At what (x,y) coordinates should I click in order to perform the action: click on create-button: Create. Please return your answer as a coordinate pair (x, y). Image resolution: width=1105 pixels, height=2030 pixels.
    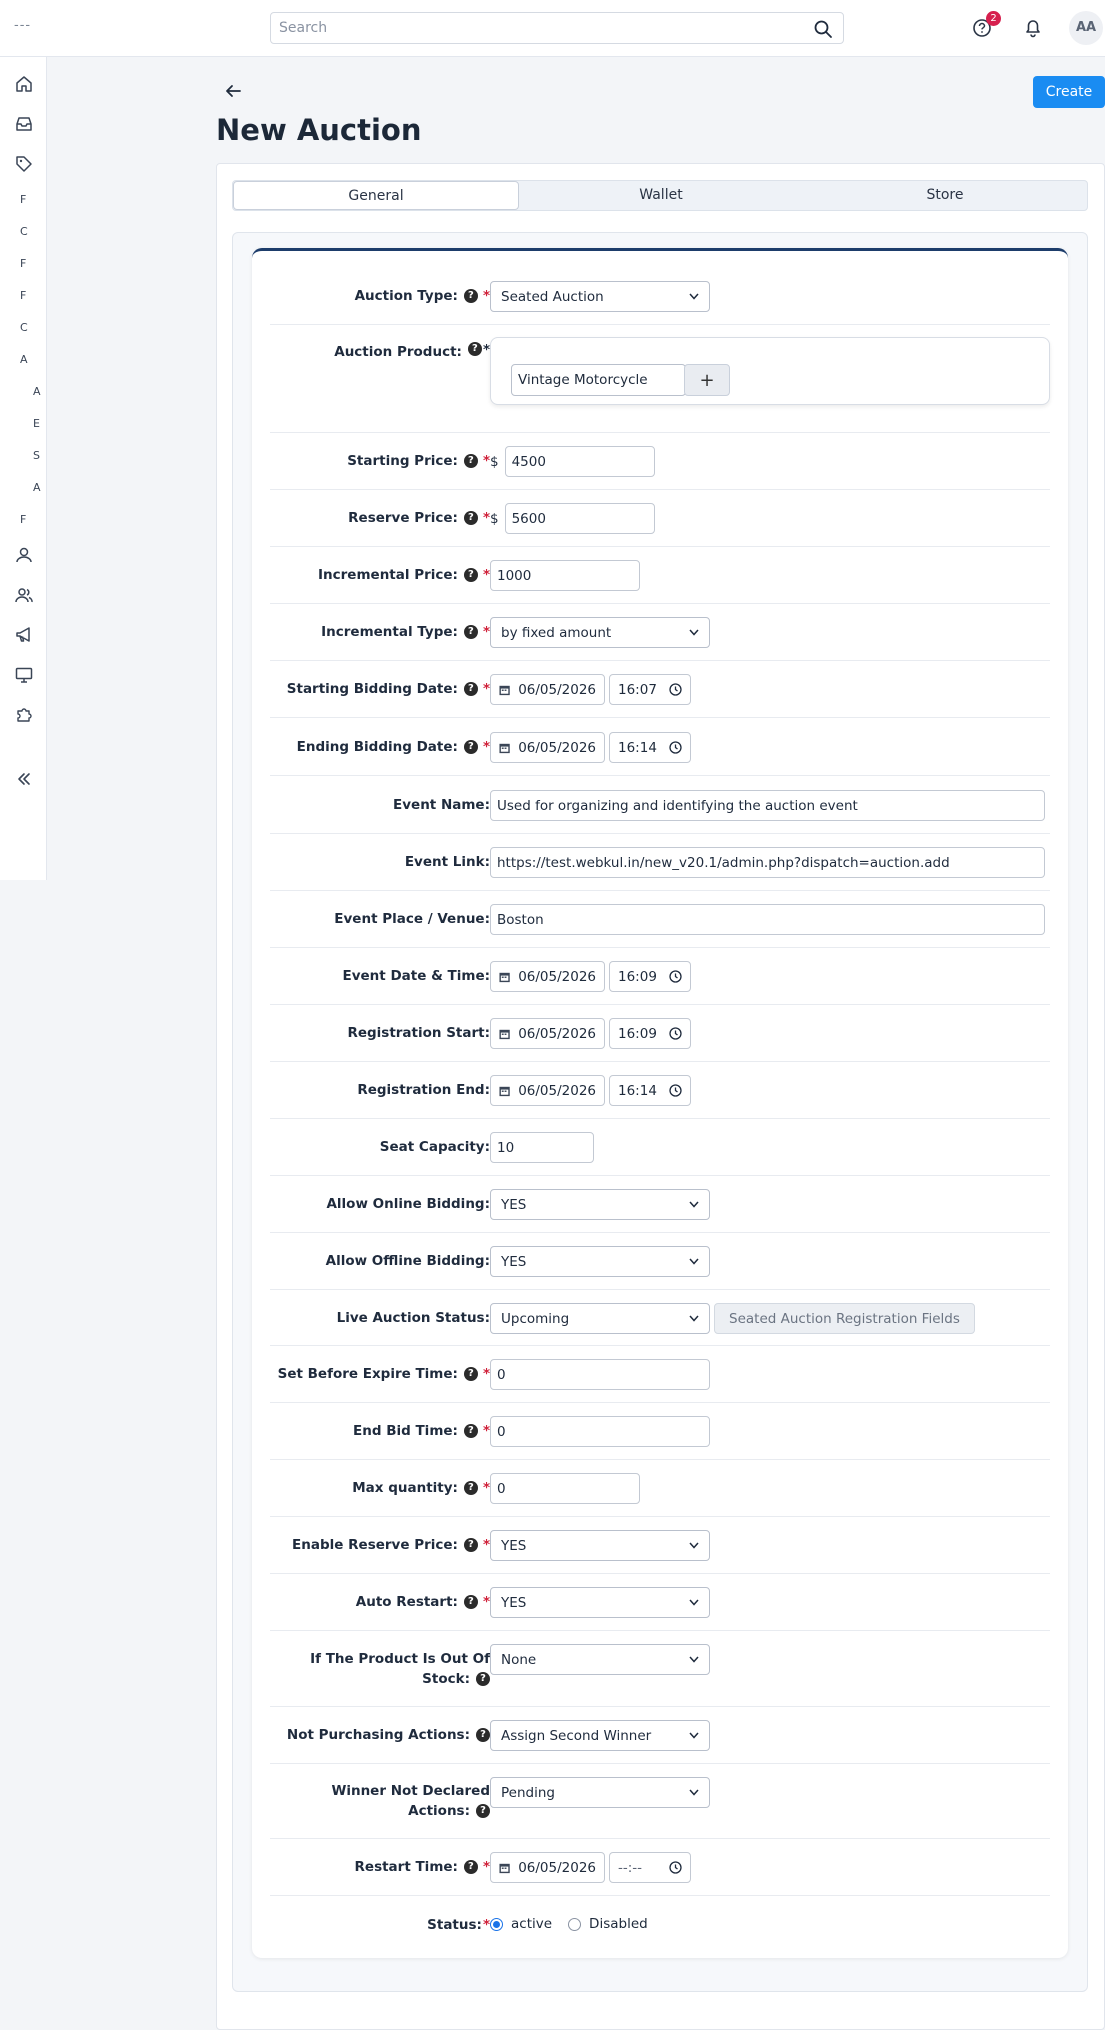
    Looking at the image, I should click on (1069, 92).